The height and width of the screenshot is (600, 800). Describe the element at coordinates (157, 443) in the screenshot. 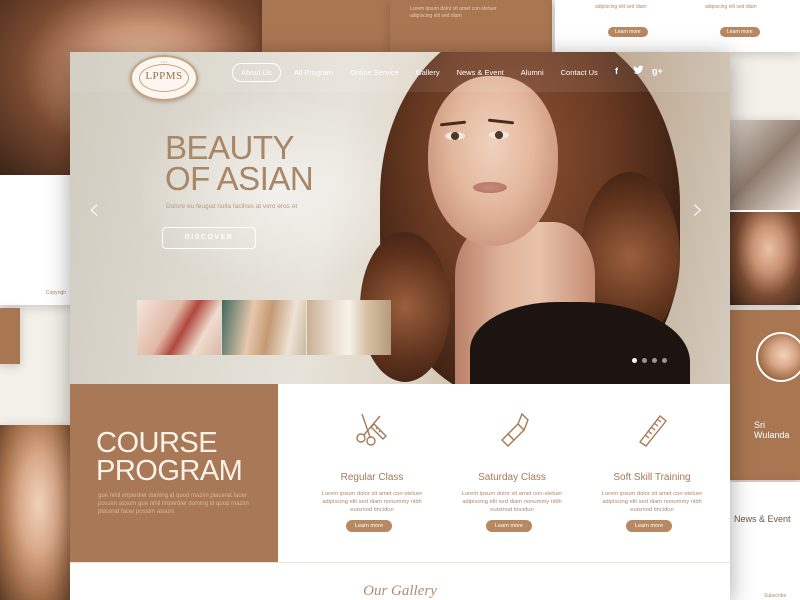

I see `course-title-line1: COURSE` at that location.